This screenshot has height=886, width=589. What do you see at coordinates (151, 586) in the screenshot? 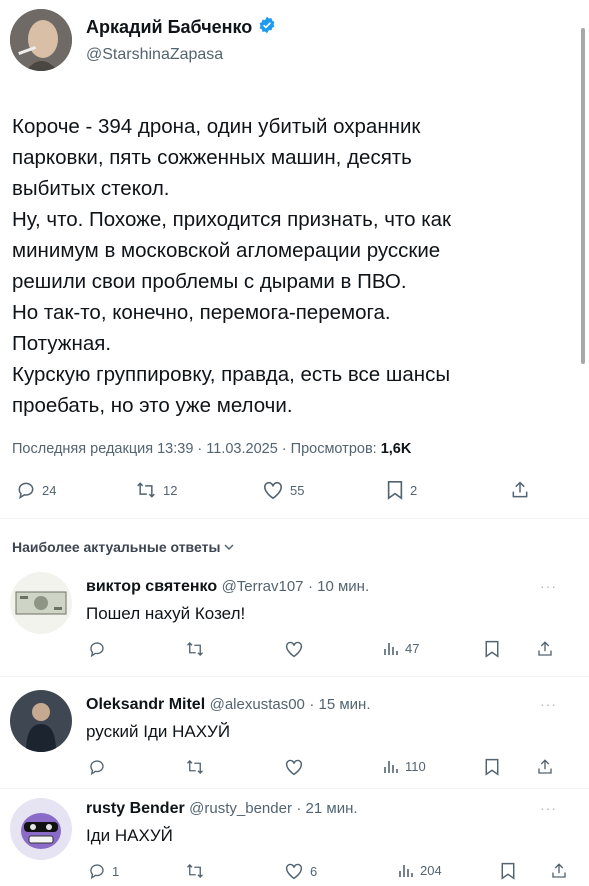
I see `reply-author-name: виктор святенко` at bounding box center [151, 586].